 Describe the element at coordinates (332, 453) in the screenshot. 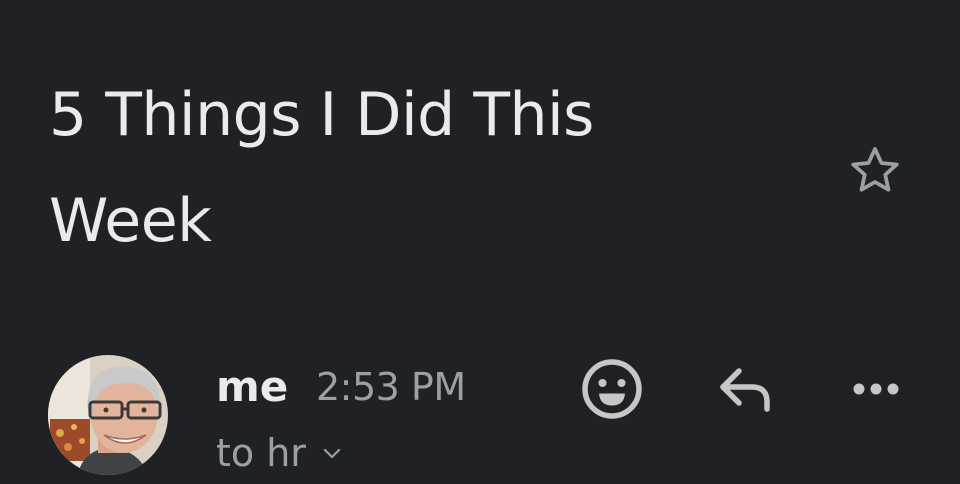

I see `chevron-down-icon` at that location.